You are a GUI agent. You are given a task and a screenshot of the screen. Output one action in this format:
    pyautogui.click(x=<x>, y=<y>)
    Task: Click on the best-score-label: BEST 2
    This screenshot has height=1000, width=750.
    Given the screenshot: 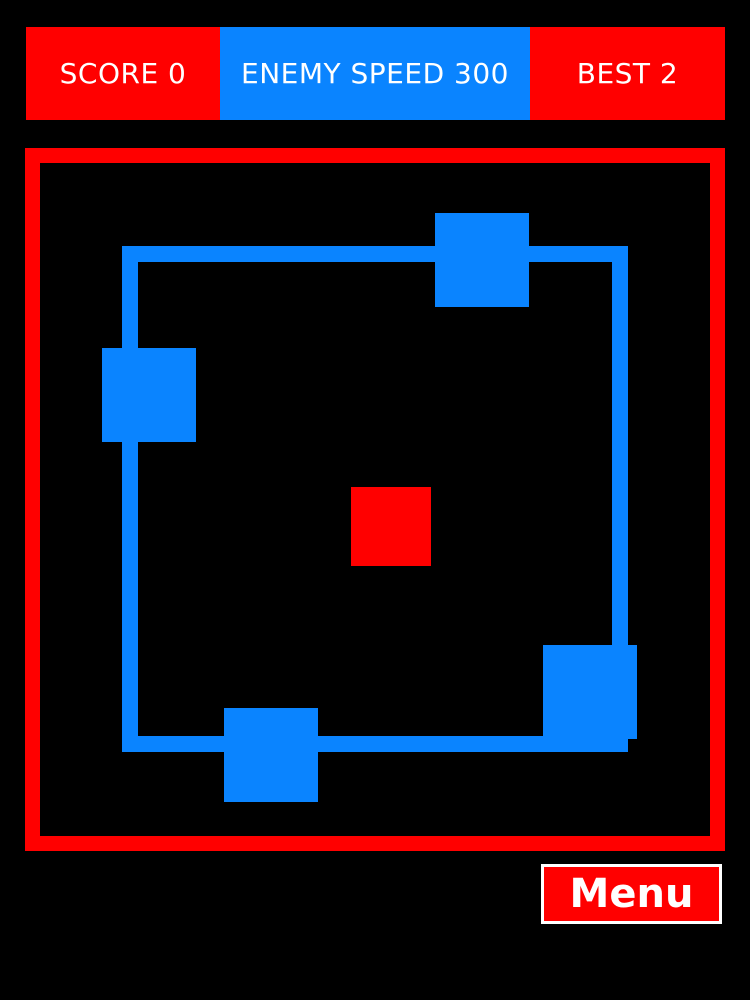 What is the action you would take?
    pyautogui.click(x=627, y=73)
    